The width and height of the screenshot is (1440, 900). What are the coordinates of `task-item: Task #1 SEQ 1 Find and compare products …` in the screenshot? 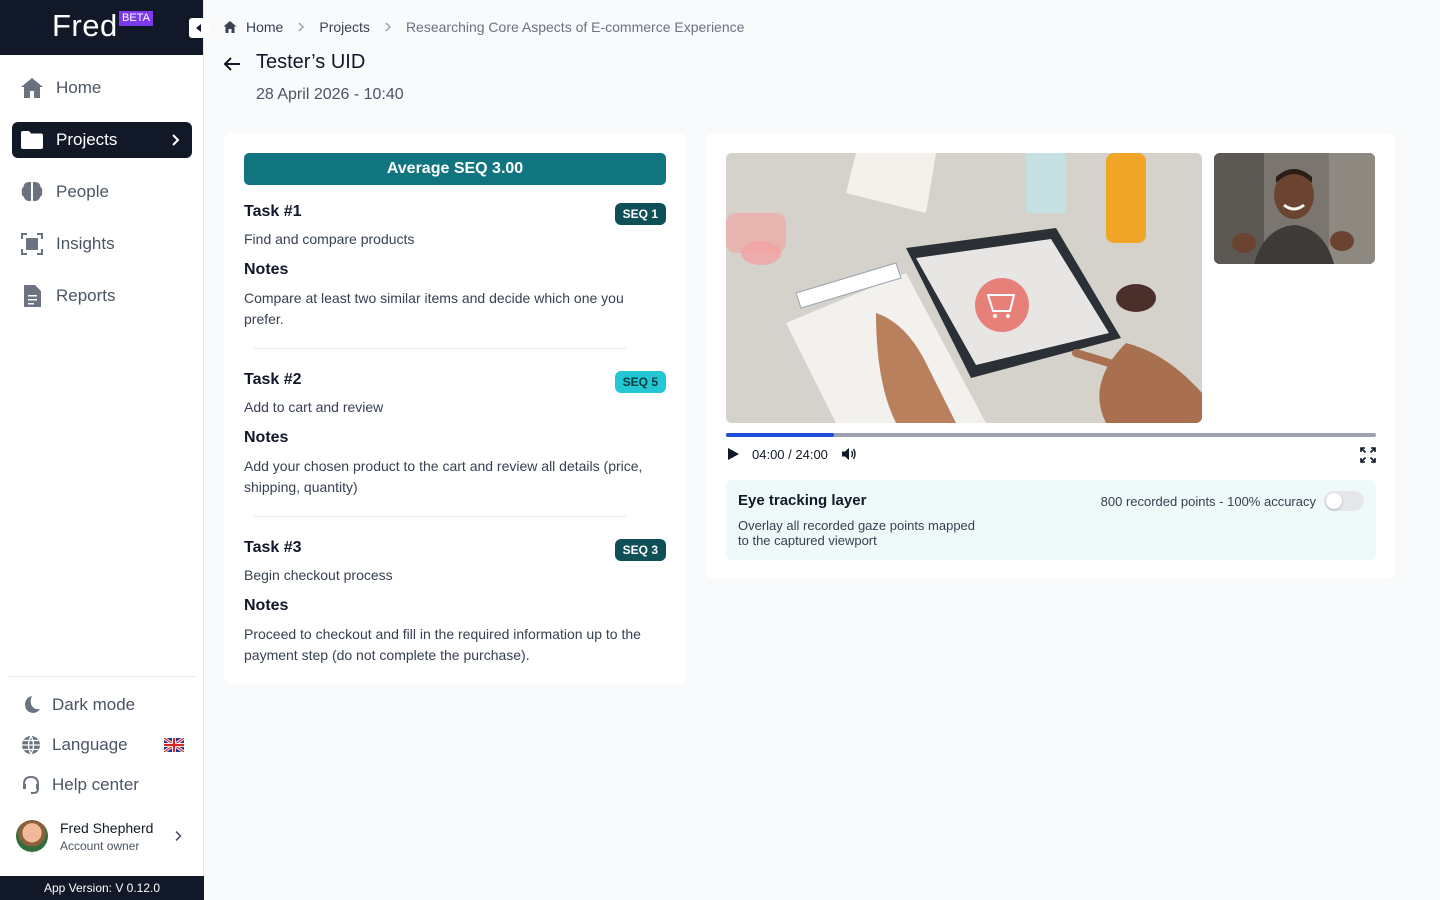 It's located at (455, 266).